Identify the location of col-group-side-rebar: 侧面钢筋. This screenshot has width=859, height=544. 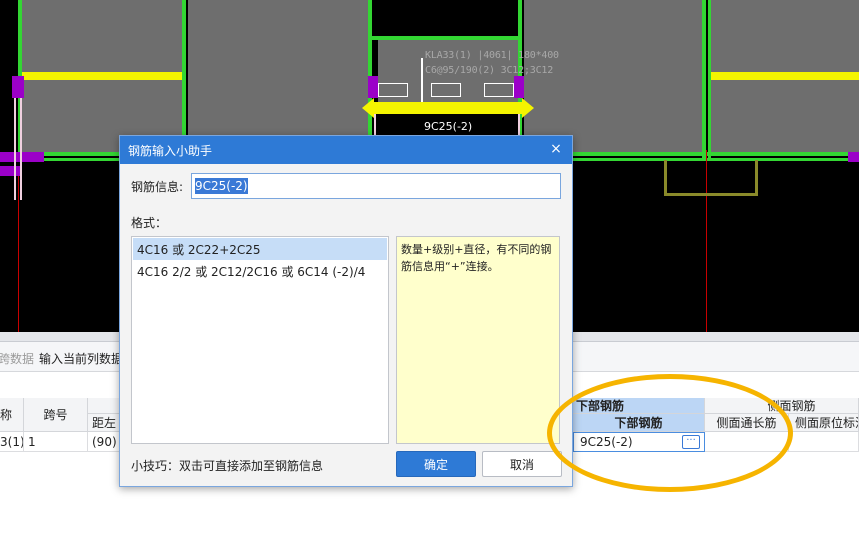
(782, 406).